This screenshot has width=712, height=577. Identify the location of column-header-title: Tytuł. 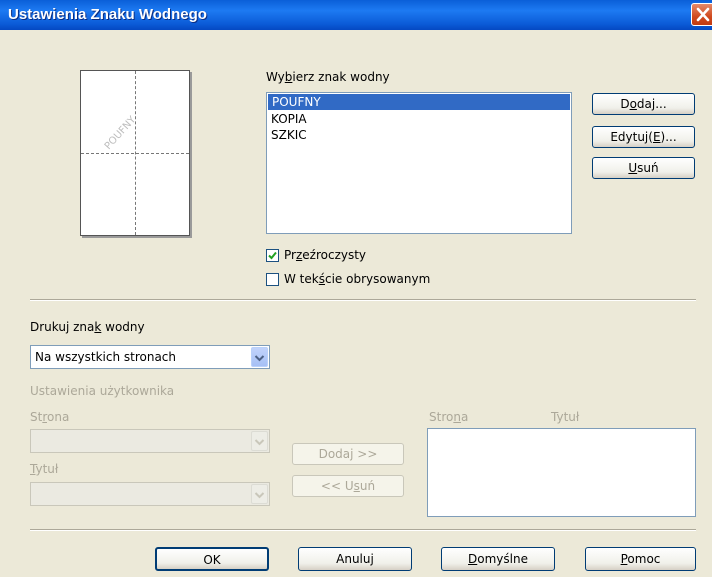
(565, 417).